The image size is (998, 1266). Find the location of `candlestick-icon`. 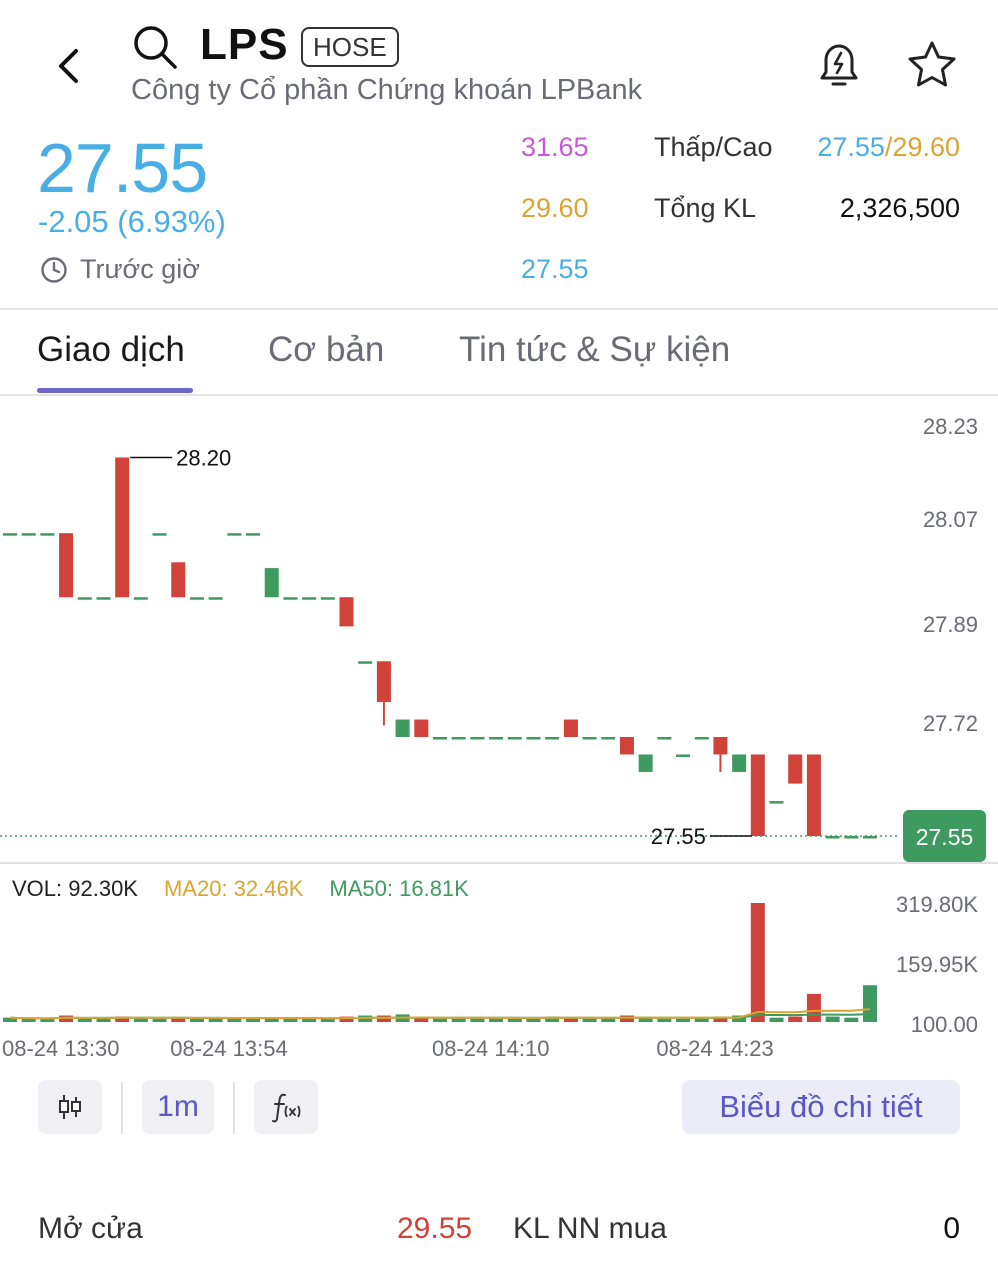

candlestick-icon is located at coordinates (70, 1107).